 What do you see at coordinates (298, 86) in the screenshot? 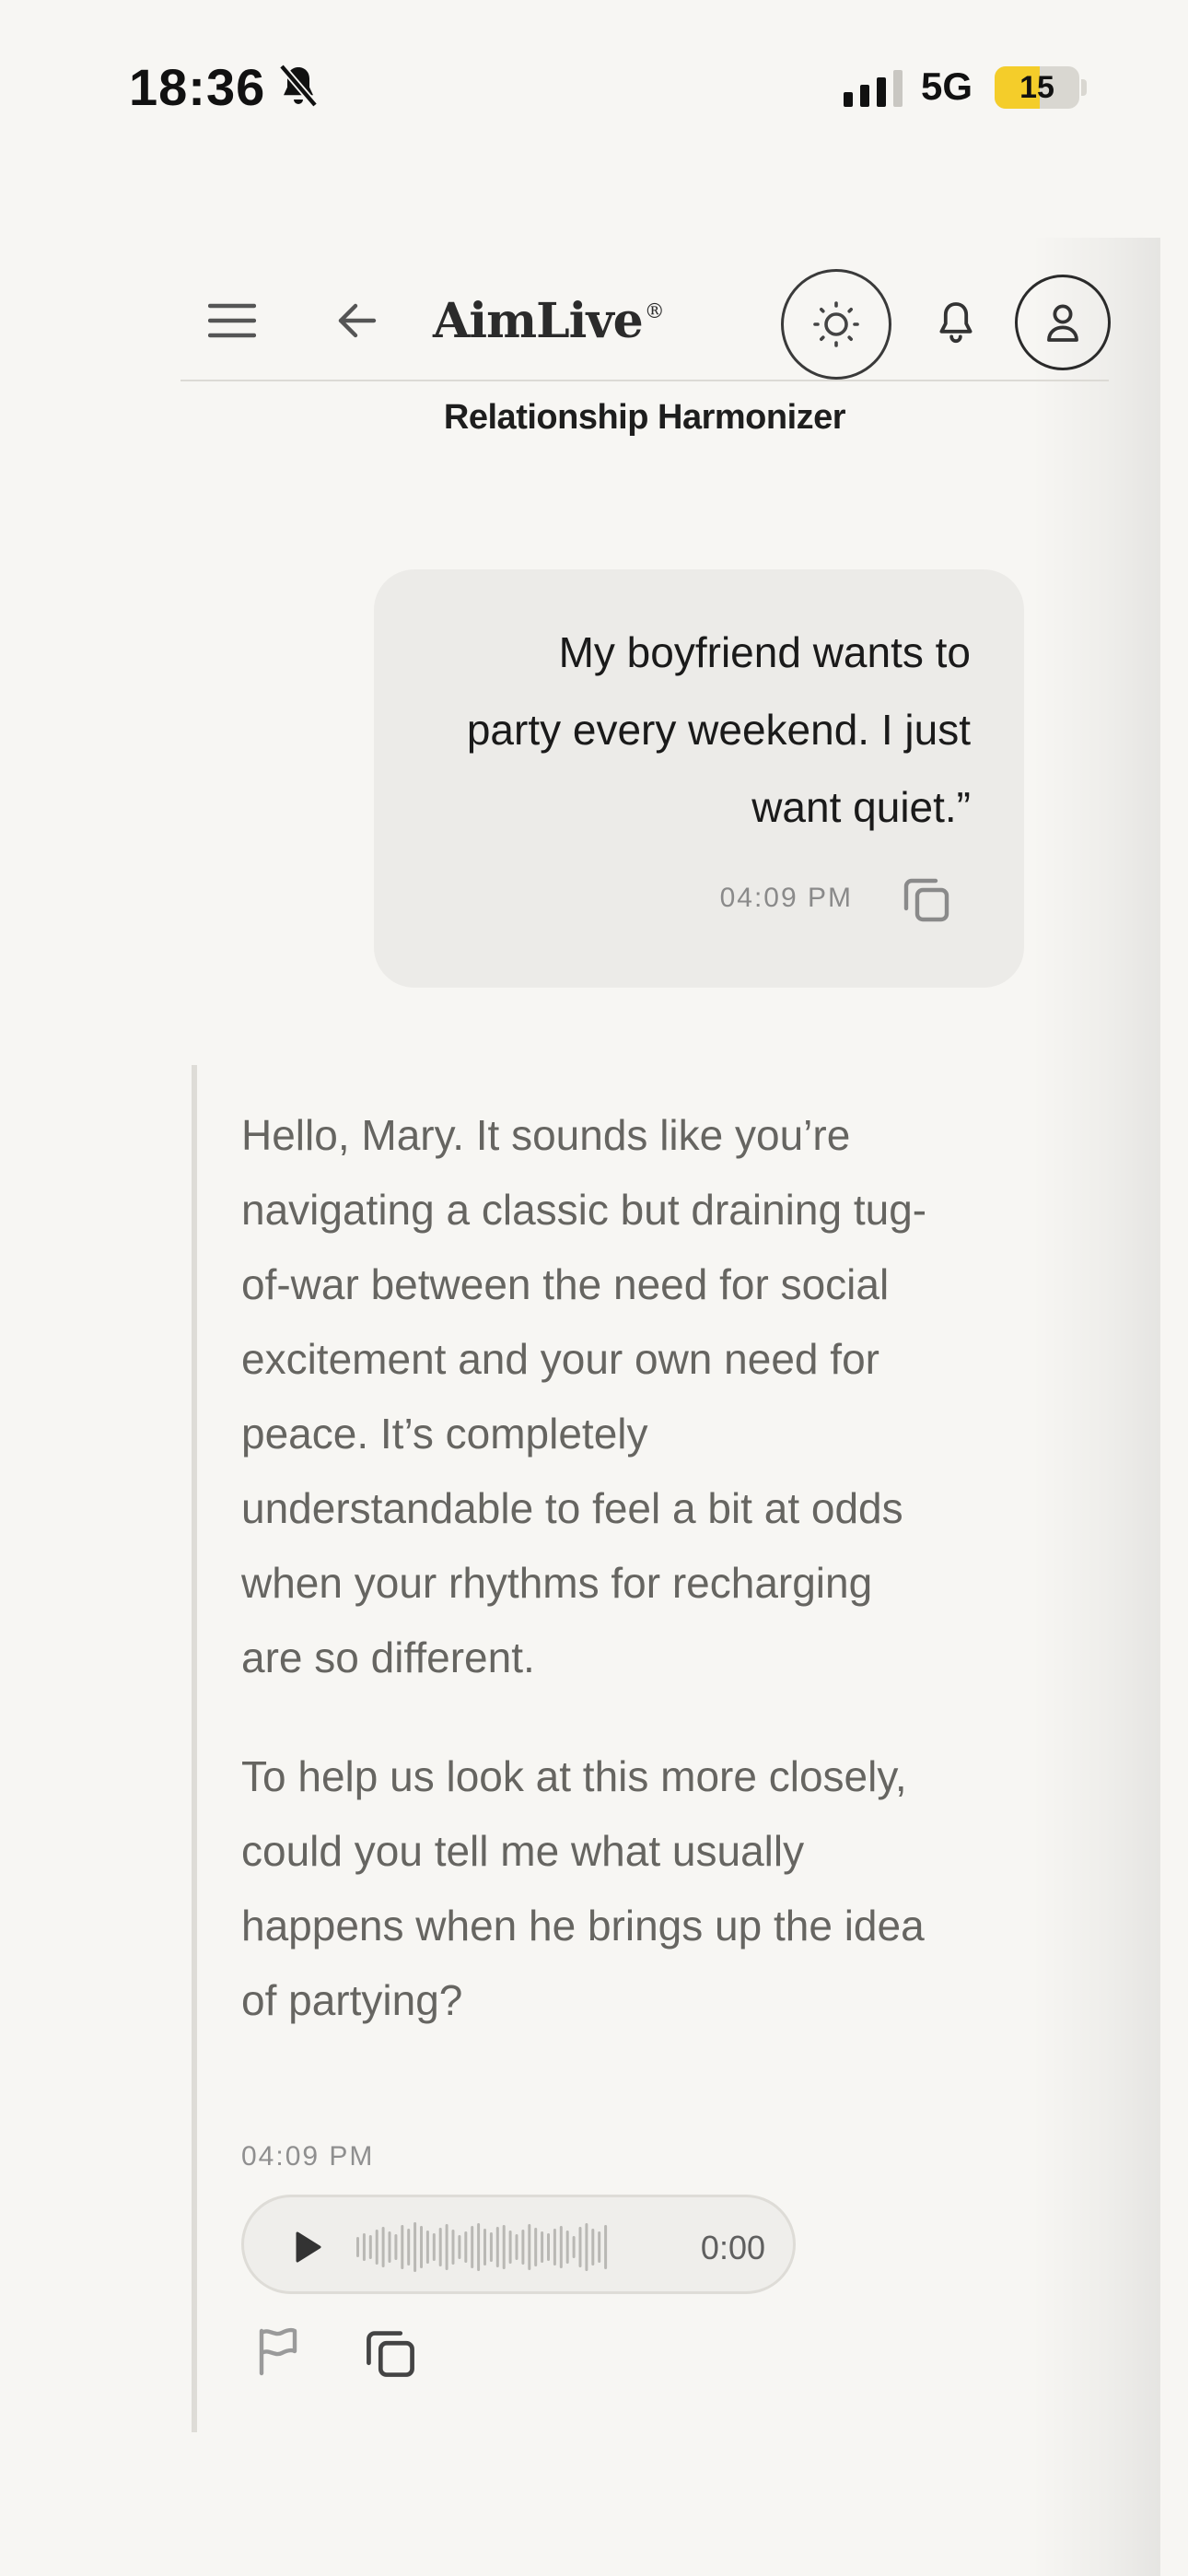
I see `bell-off-icon` at bounding box center [298, 86].